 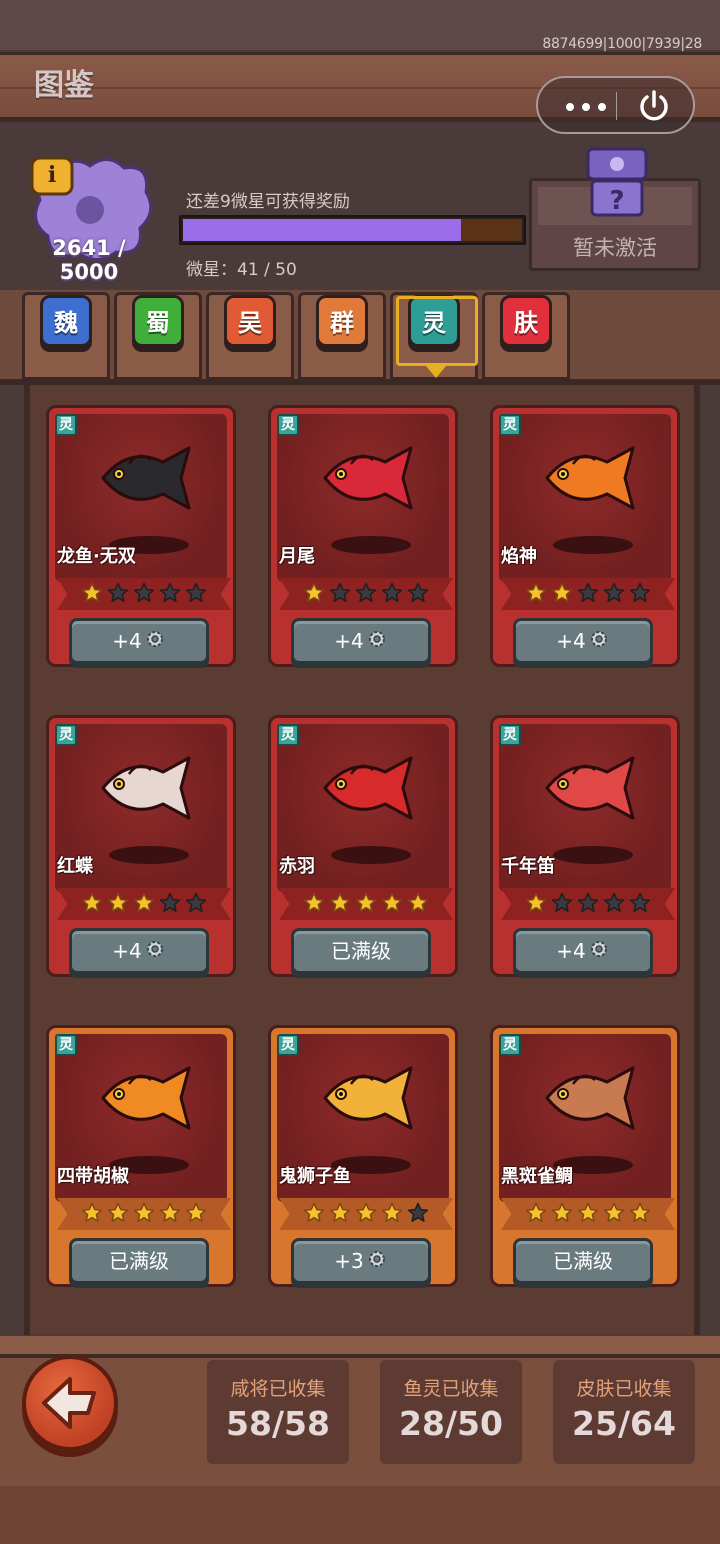 I want to click on stat-label: 咸将已收集, so click(x=278, y=1389).